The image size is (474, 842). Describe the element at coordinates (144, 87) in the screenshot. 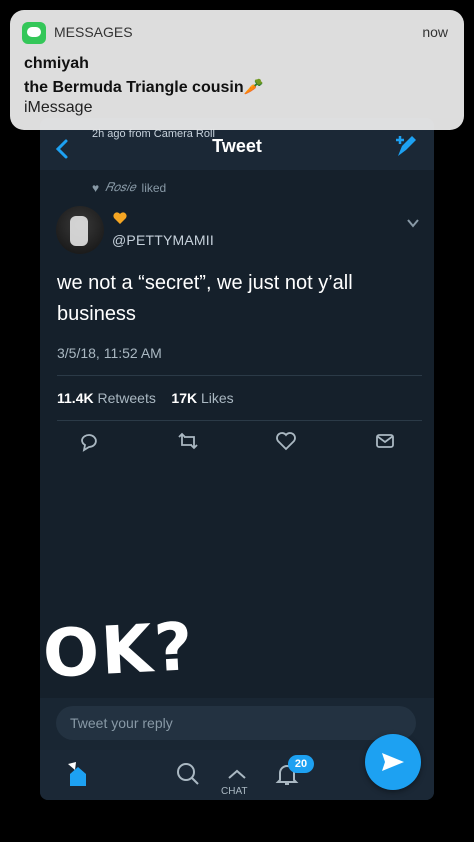

I see `notification-body: the Bermuda Triangle cousin🥕` at that location.